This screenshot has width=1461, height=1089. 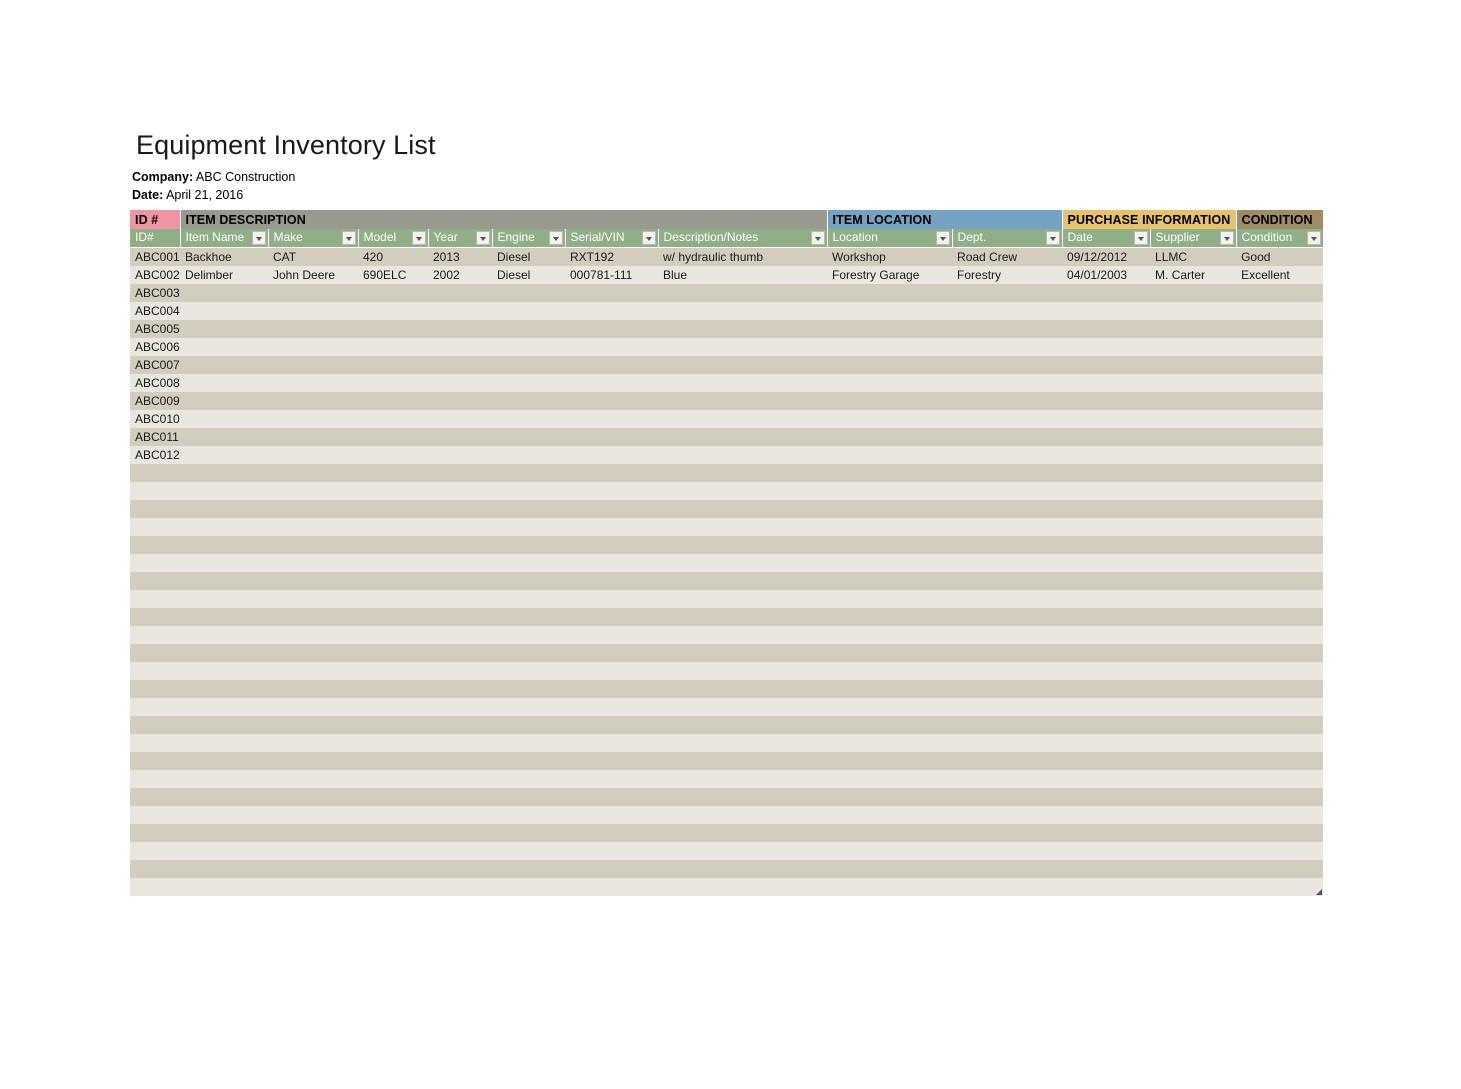 What do you see at coordinates (460, 238) in the screenshot?
I see `column-header-year: Year` at bounding box center [460, 238].